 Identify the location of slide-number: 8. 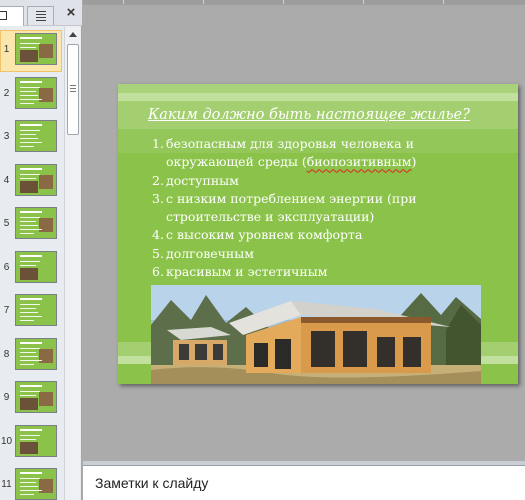
(6, 354).